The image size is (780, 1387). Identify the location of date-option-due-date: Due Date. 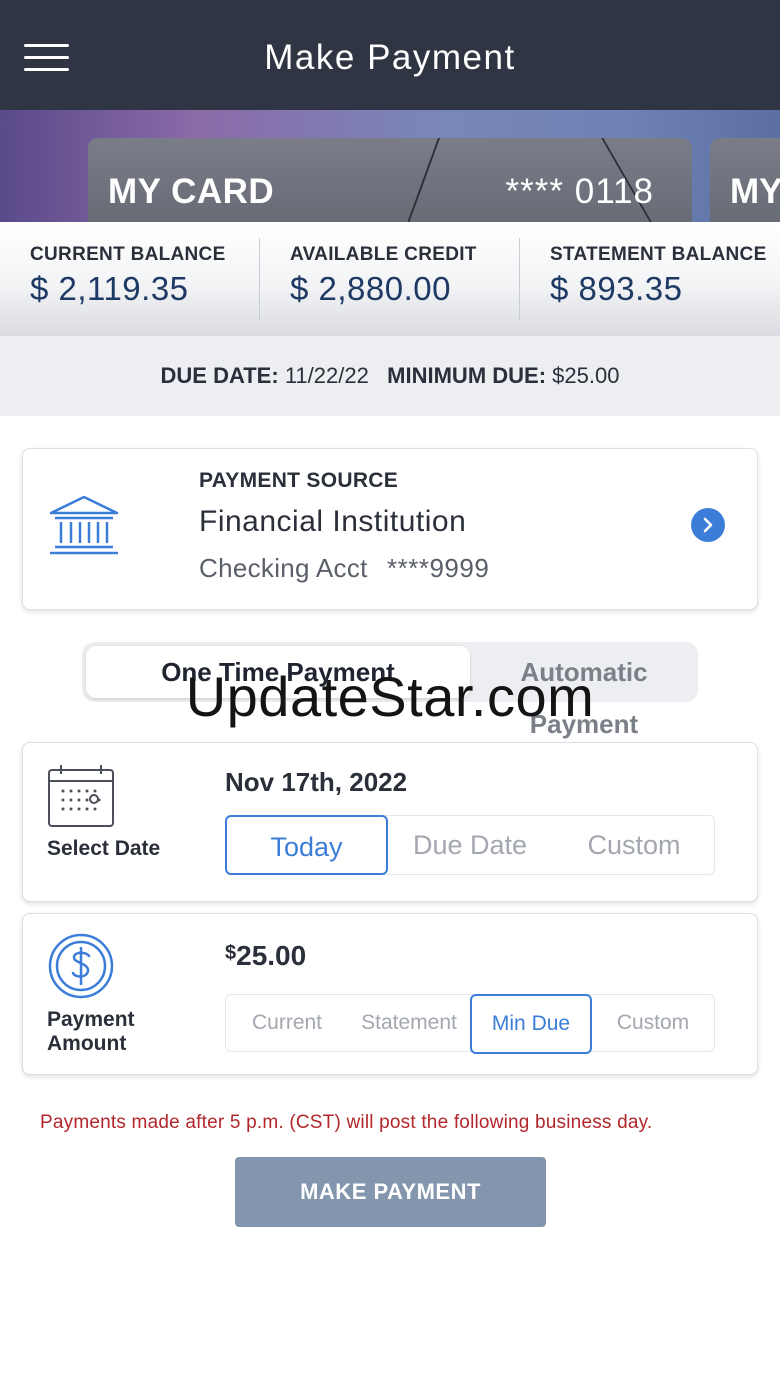
(470, 845).